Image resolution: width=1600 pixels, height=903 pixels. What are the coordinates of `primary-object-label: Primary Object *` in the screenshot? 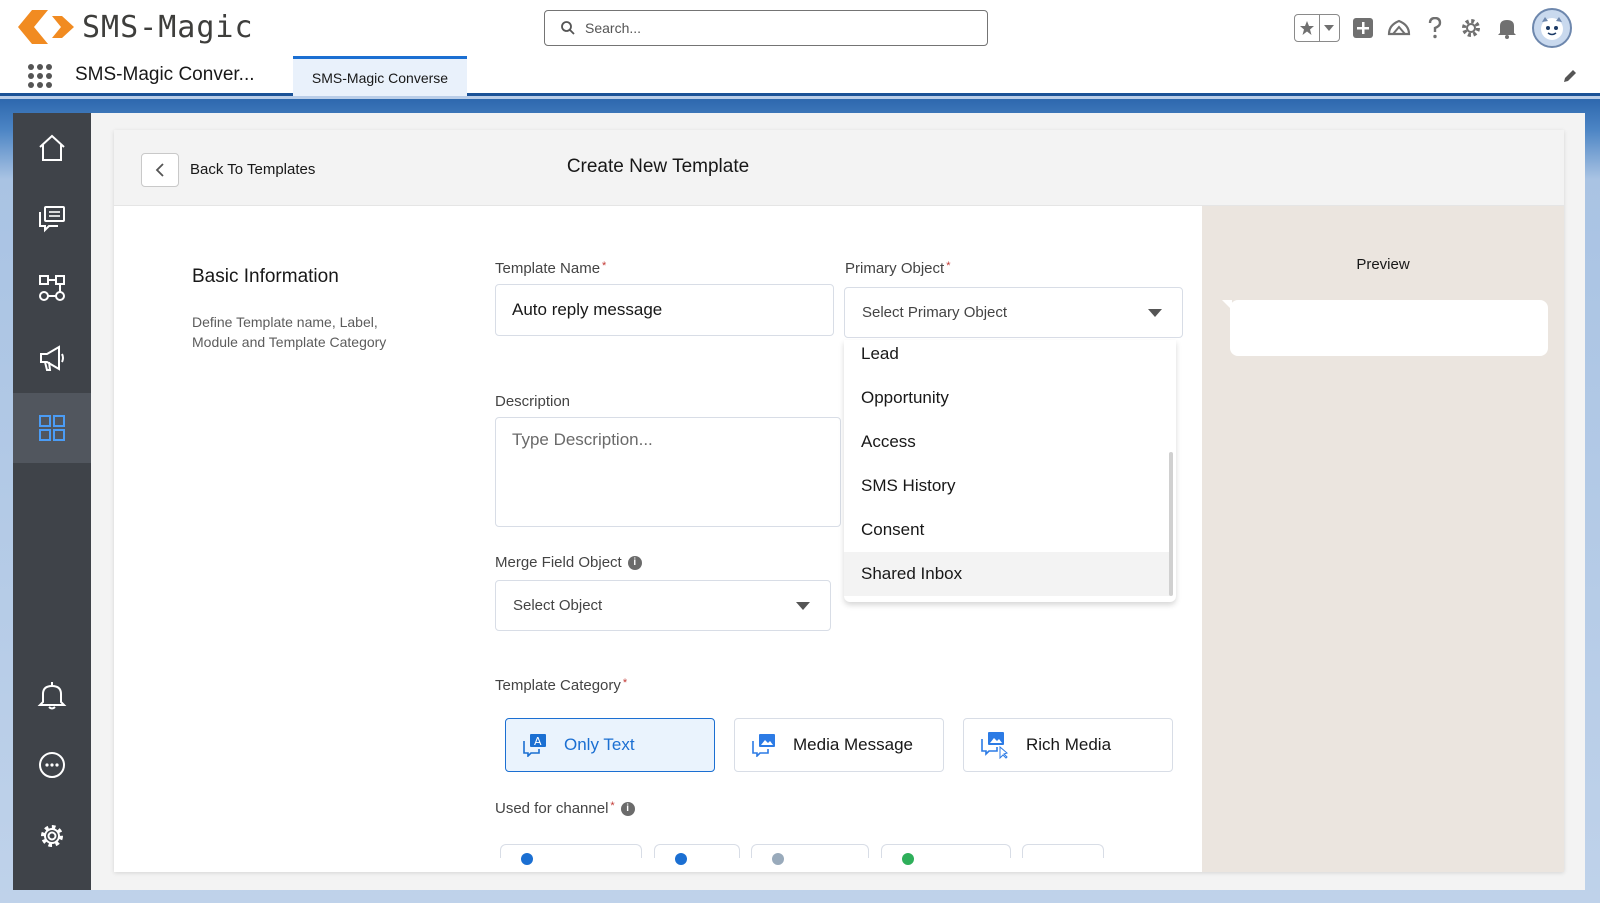 It's located at (898, 268).